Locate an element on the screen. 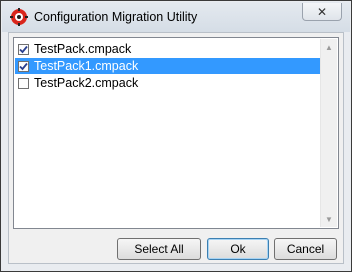  close-icon: ✕ is located at coordinates (322, 11).